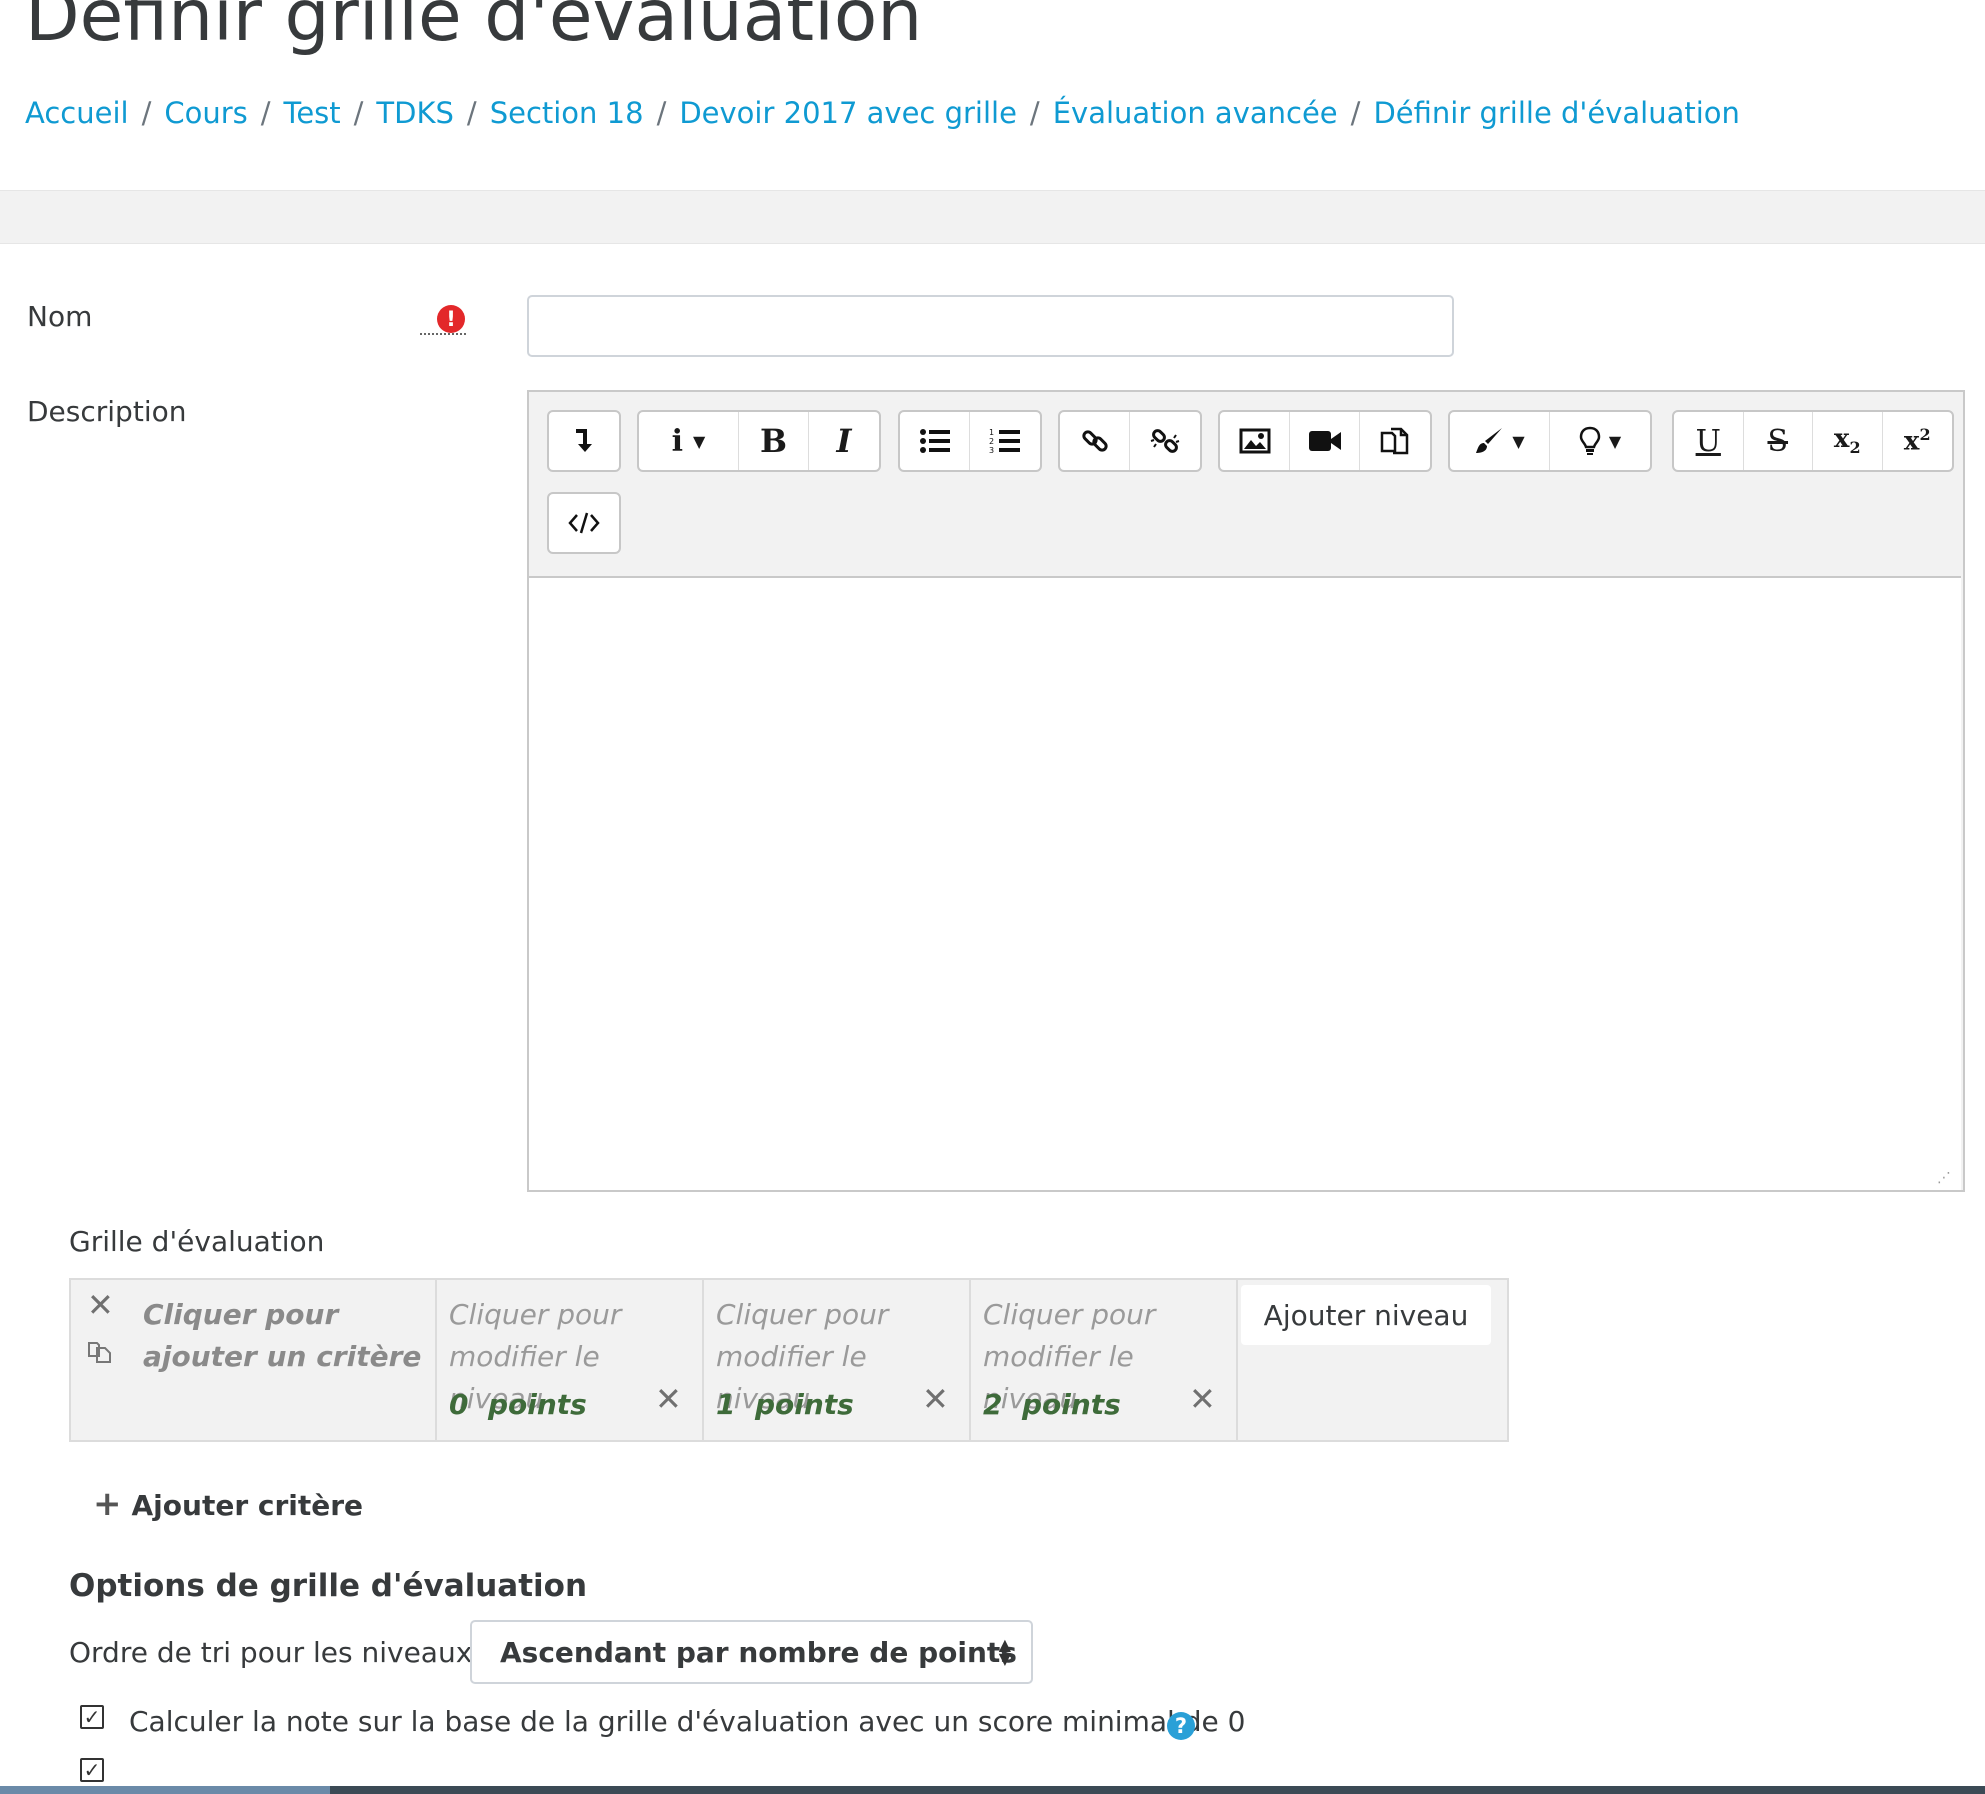 Image resolution: width=1985 pixels, height=1794 pixels. I want to click on italic-icon: I, so click(844, 441).